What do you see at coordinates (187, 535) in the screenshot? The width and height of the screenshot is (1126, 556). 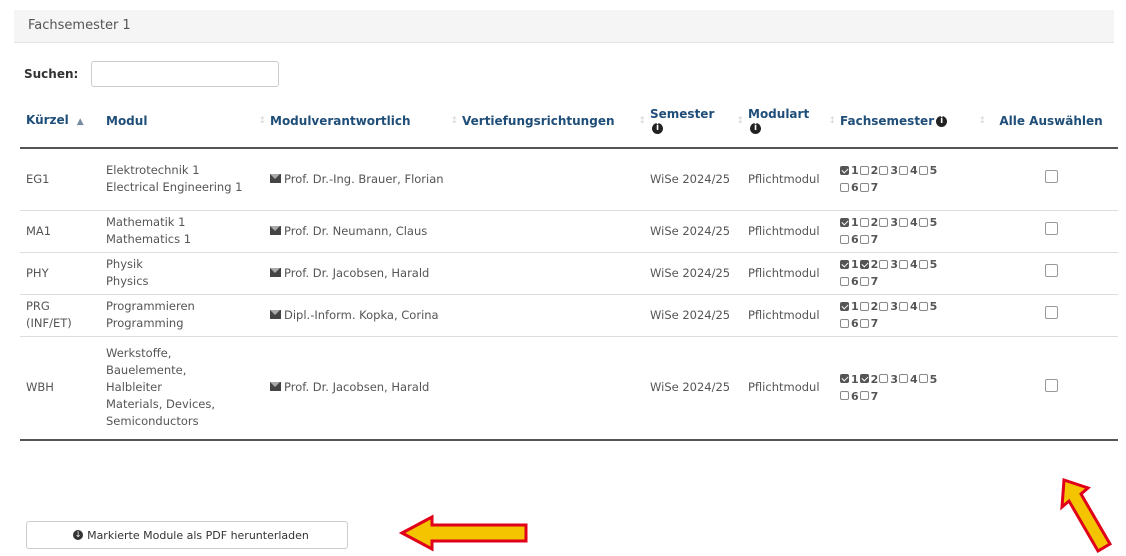 I see `download-pdf-button: ↓ Markierte Module als PDF herunterladen` at bounding box center [187, 535].